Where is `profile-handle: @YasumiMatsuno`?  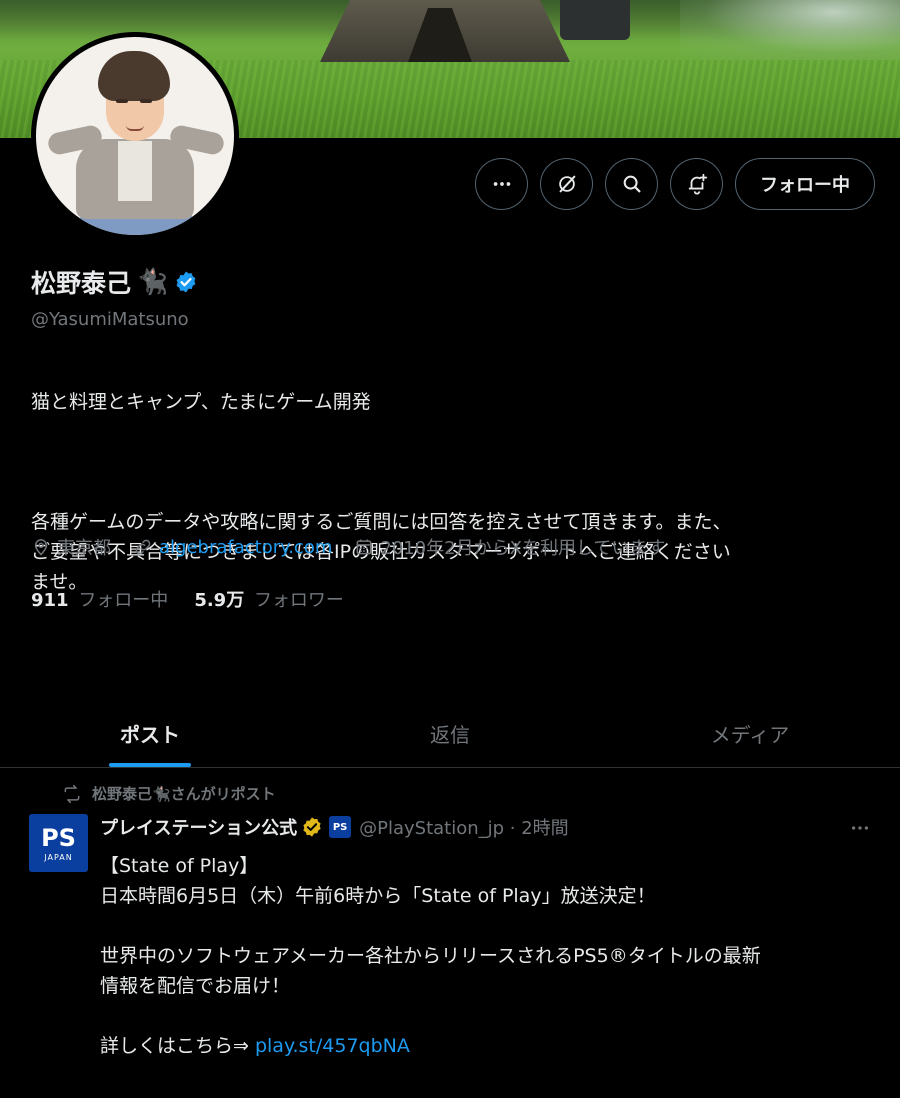 profile-handle: @YasumiMatsuno is located at coordinates (110, 319).